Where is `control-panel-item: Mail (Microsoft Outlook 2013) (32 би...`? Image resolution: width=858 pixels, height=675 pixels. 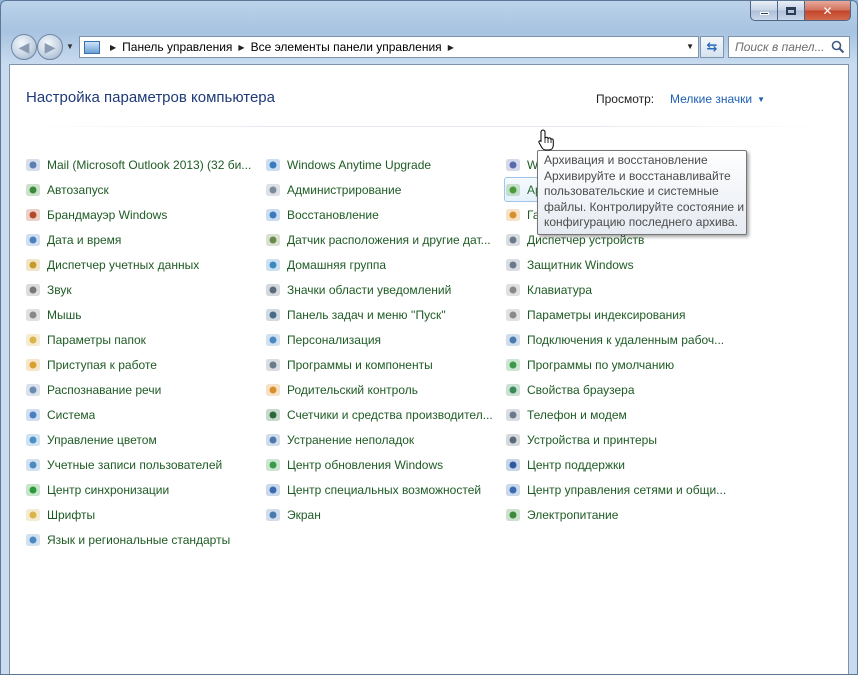 control-panel-item: Mail (Microsoft Outlook 2013) (32 би... is located at coordinates (141, 164).